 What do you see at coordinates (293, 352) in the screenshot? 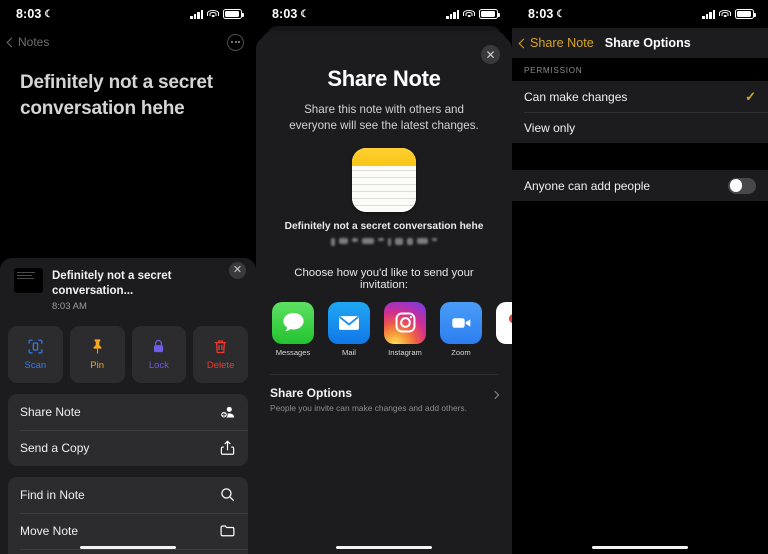
I see `app-messages-label: Messages` at bounding box center [293, 352].